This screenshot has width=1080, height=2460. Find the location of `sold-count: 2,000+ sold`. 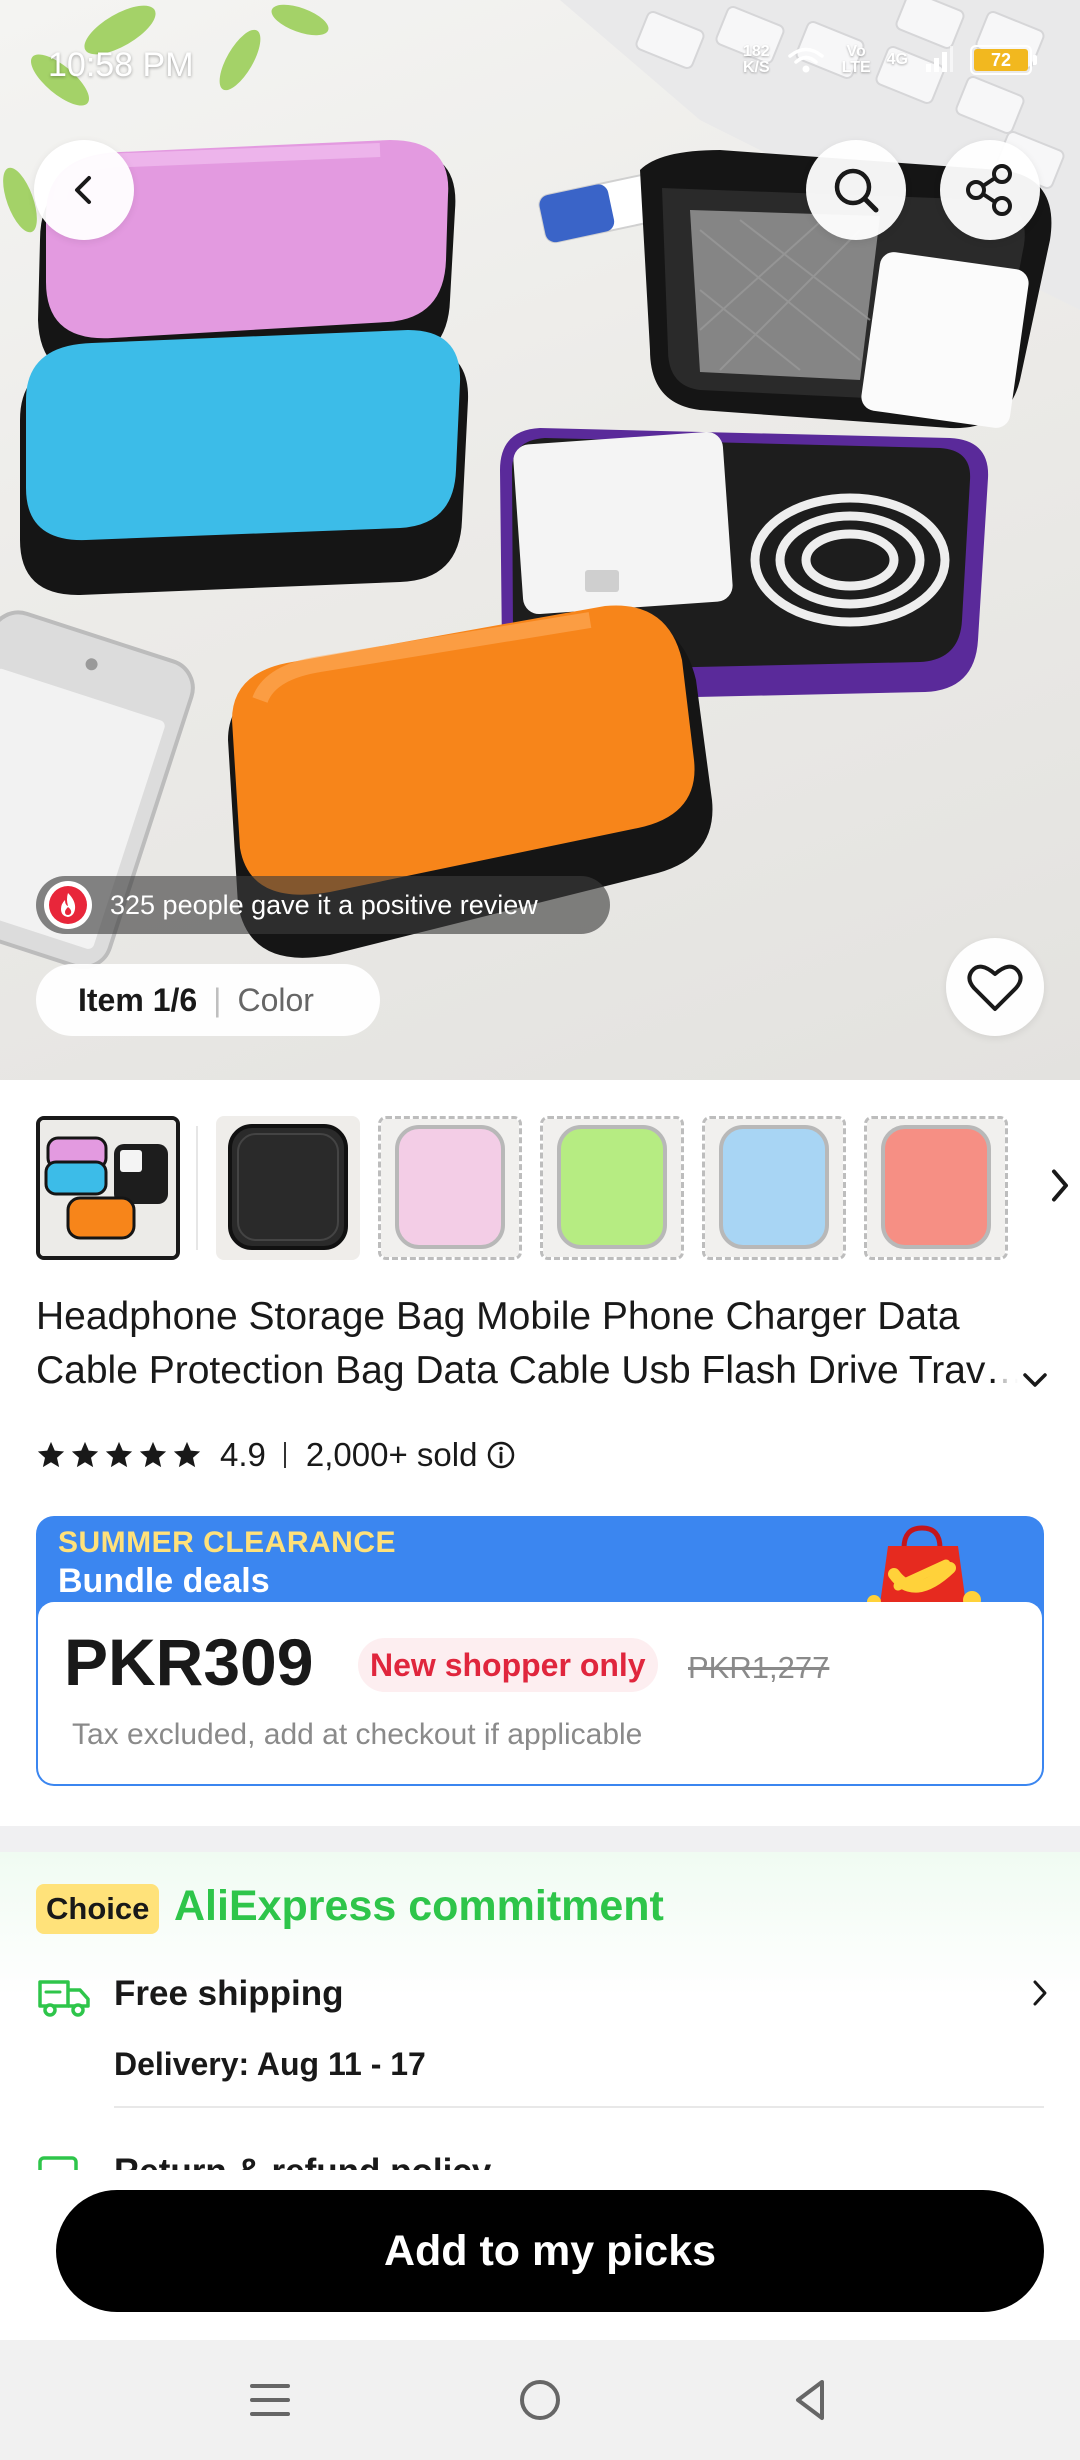

sold-count: 2,000+ sold is located at coordinates (391, 1454).